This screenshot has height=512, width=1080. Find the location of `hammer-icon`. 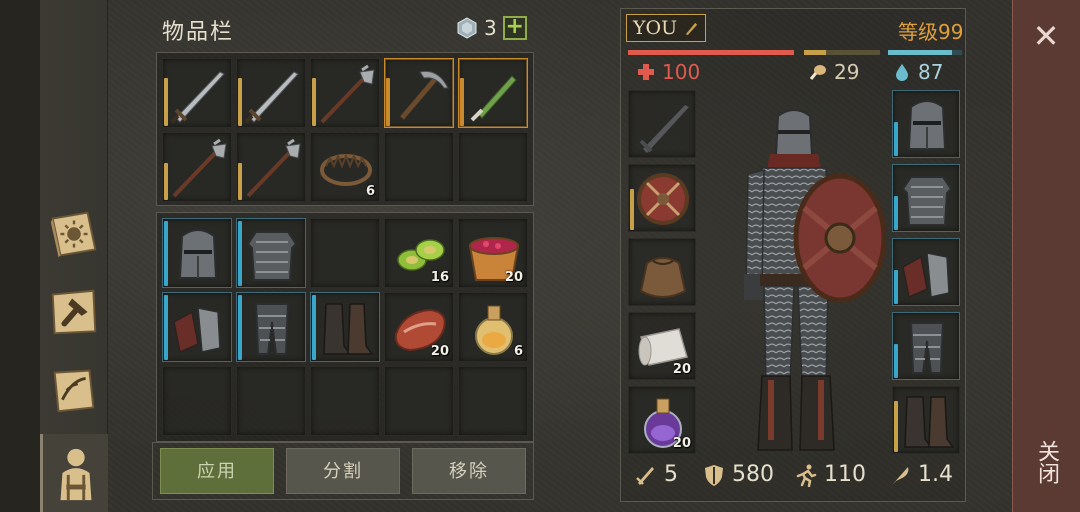

hammer-icon is located at coordinates (74, 312).